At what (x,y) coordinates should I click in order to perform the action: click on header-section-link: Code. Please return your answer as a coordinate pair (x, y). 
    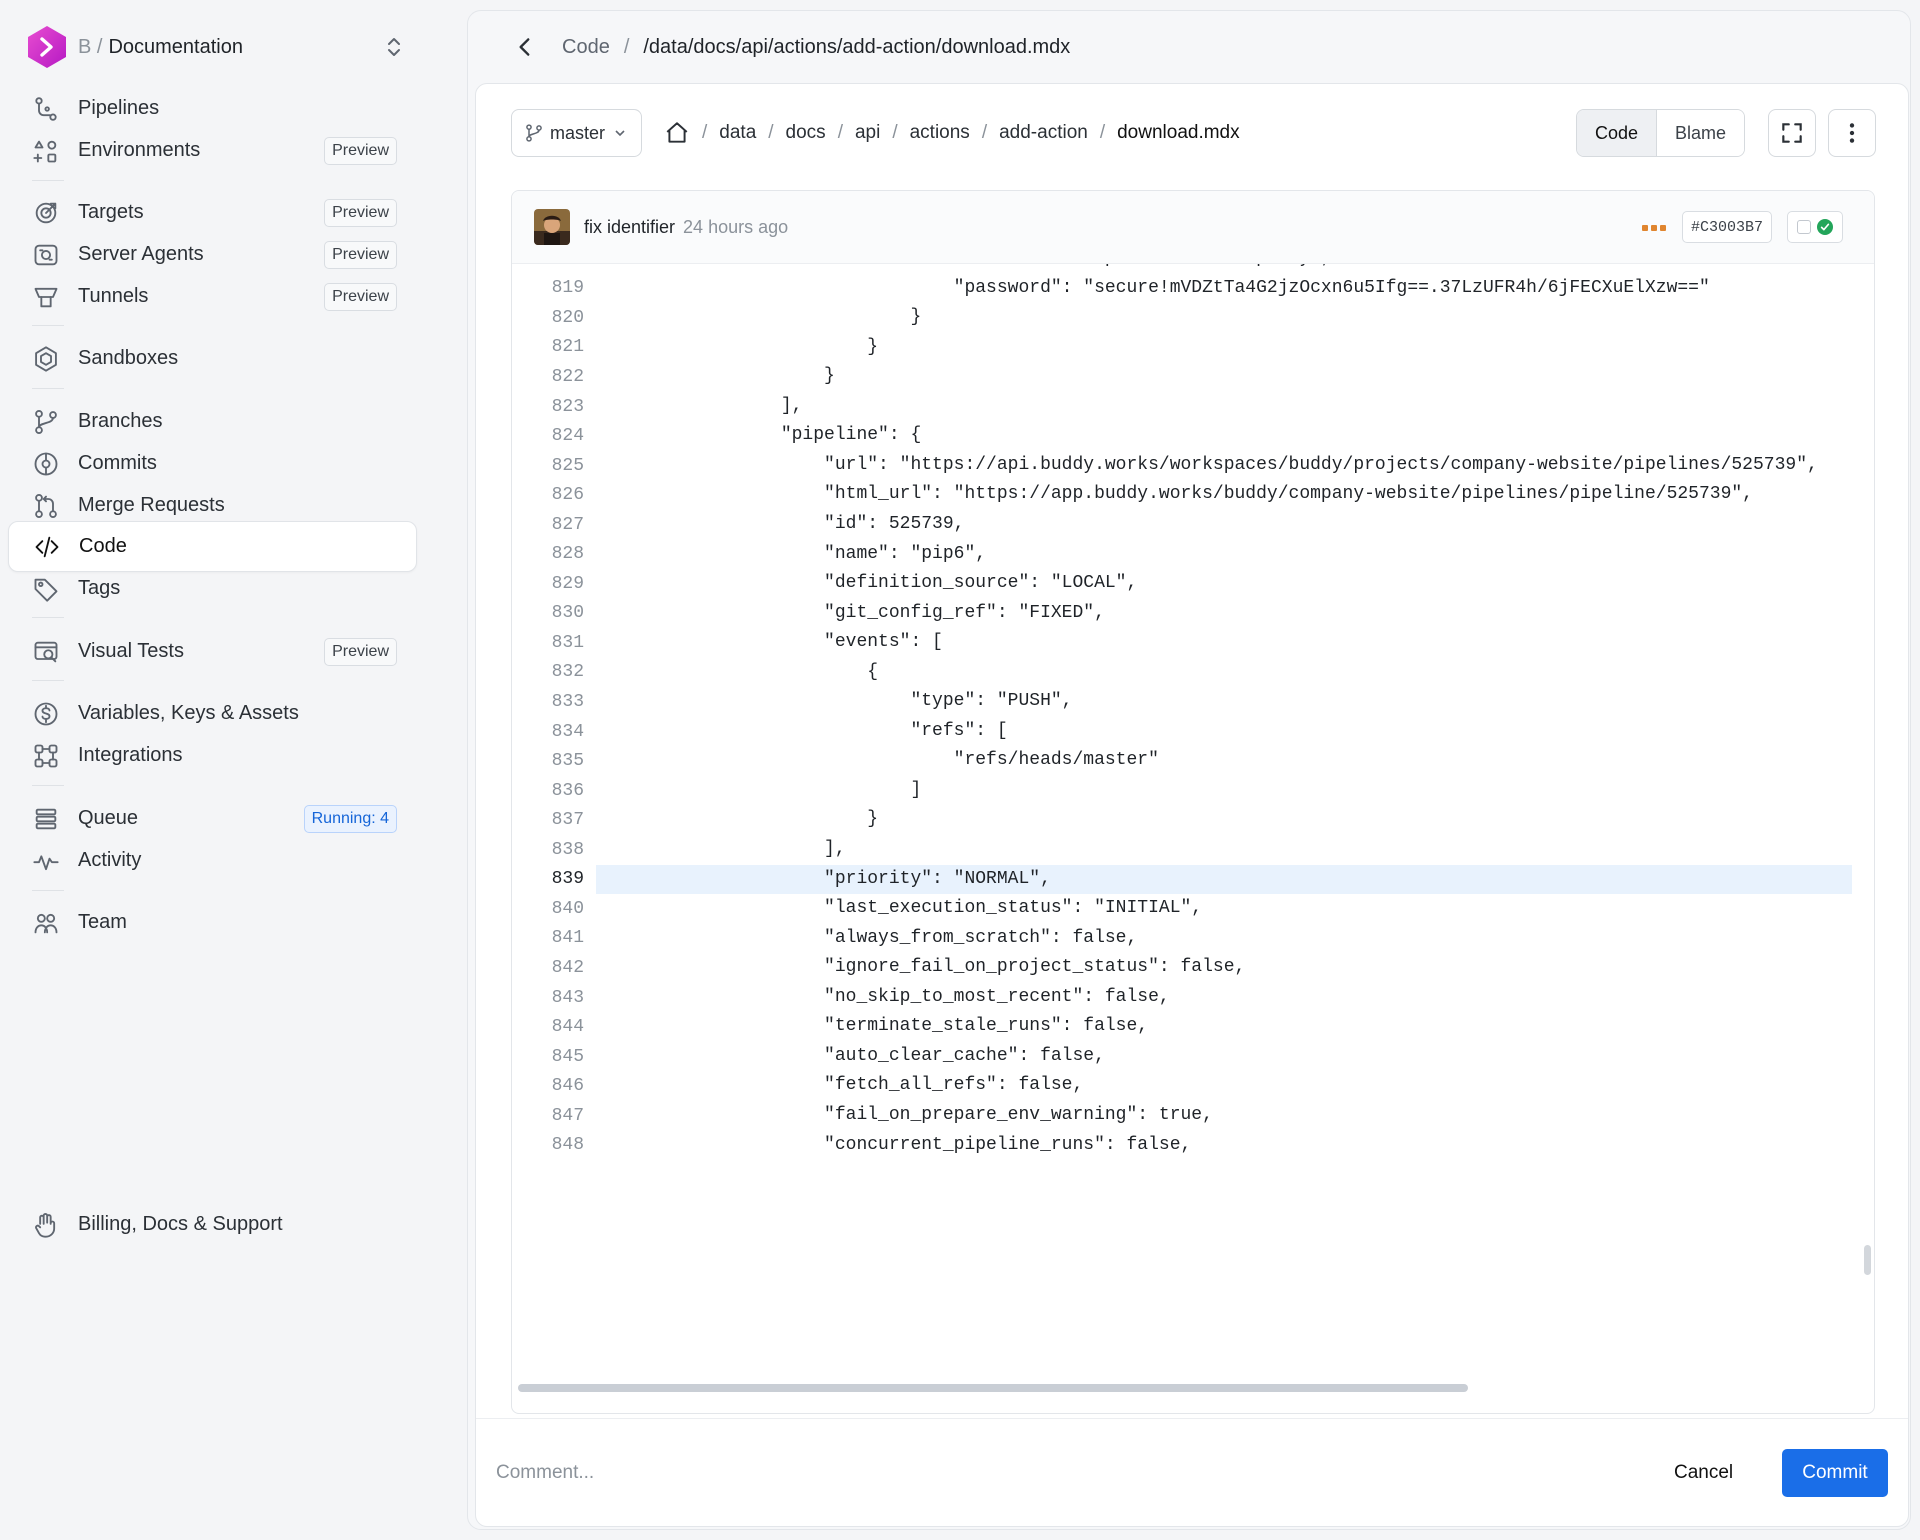
    Looking at the image, I should click on (586, 47).